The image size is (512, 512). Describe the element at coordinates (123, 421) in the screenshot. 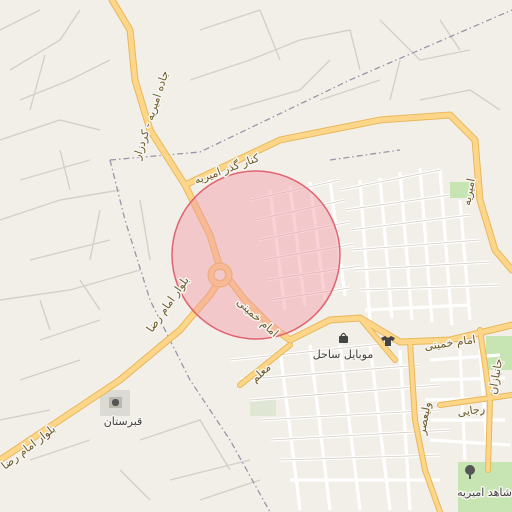

I see `poi-cemetery-label: قبرستان` at that location.